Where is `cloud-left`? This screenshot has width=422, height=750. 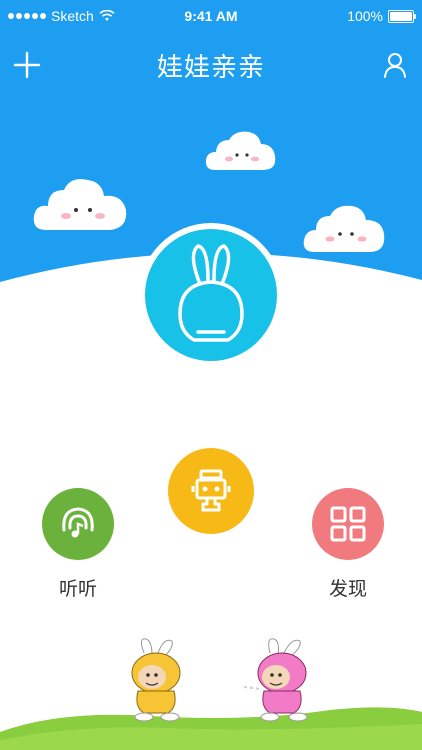
cloud-left is located at coordinates (80, 204).